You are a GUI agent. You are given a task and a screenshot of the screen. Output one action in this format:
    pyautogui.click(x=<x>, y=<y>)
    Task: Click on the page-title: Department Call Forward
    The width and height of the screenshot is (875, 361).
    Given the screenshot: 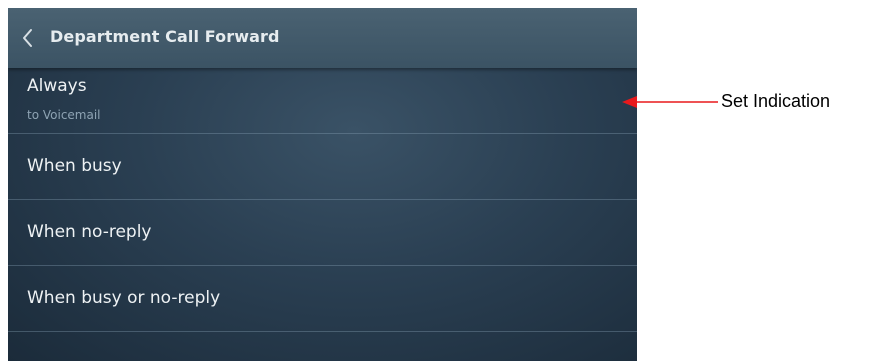 What is the action you would take?
    pyautogui.click(x=165, y=36)
    